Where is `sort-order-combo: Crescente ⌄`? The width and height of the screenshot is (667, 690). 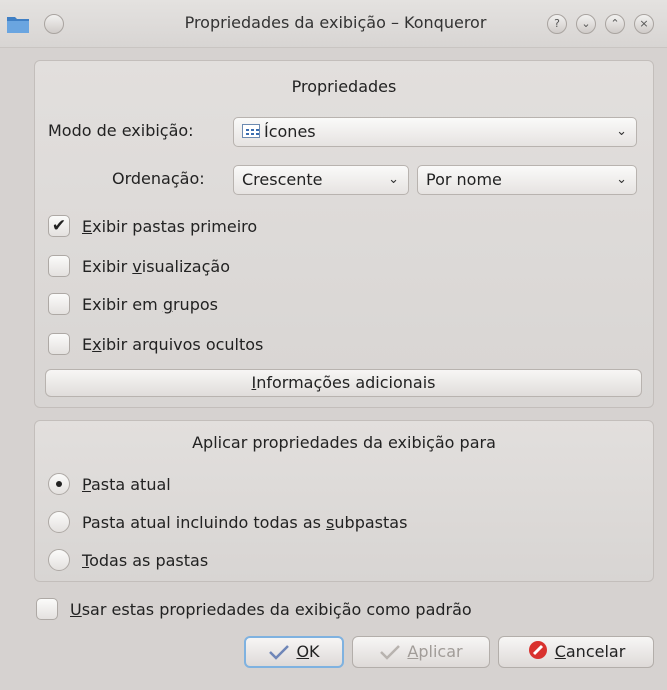
sort-order-combo: Crescente ⌄ is located at coordinates (321, 180).